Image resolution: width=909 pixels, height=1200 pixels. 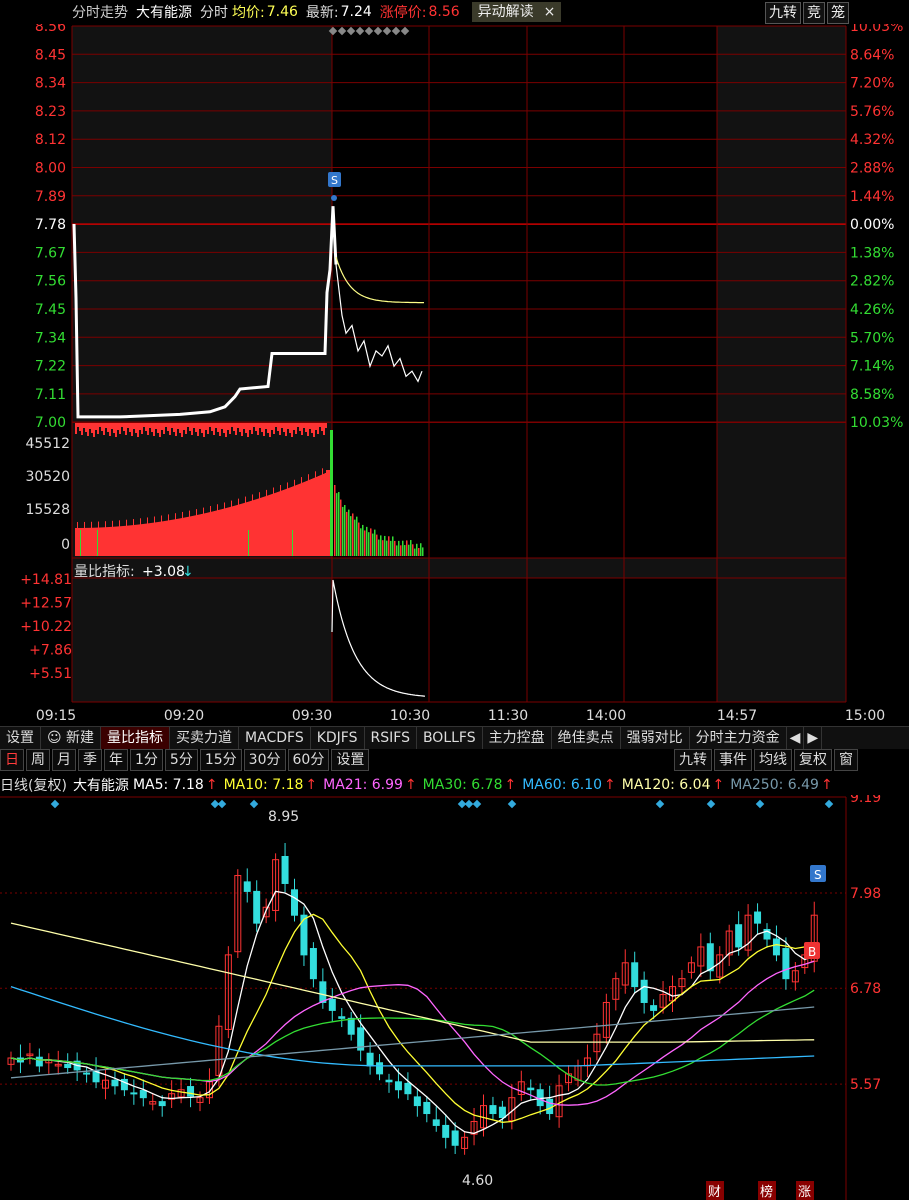 What do you see at coordinates (477, 804) in the screenshot?
I see `event-diamond` at bounding box center [477, 804].